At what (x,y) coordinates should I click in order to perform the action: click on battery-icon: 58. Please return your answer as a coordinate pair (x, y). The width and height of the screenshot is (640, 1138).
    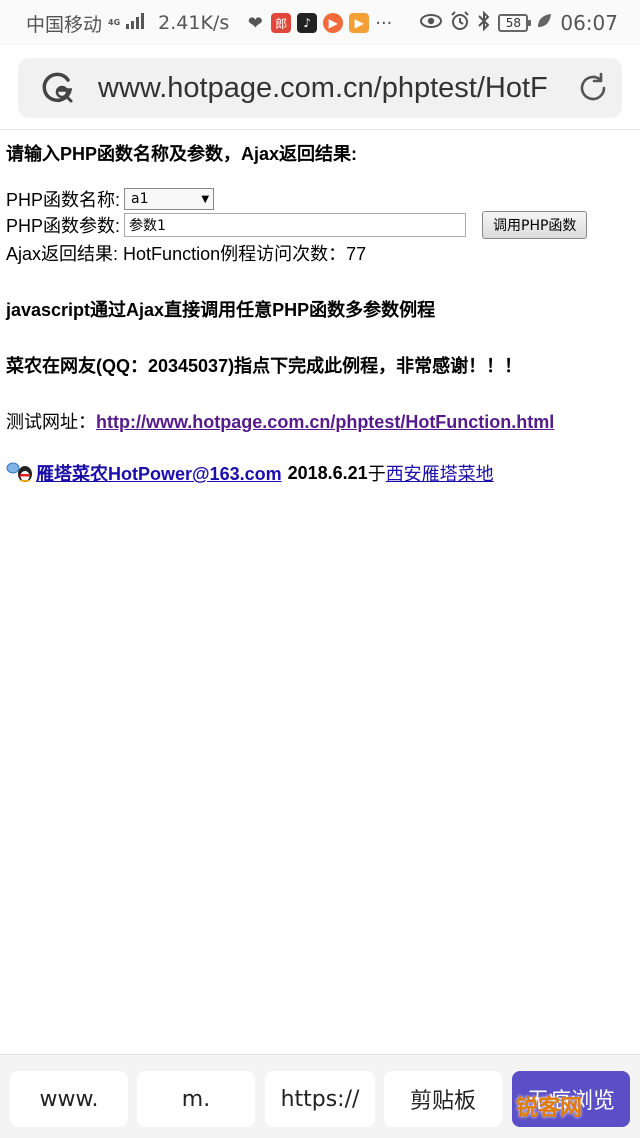
    Looking at the image, I should click on (515, 23).